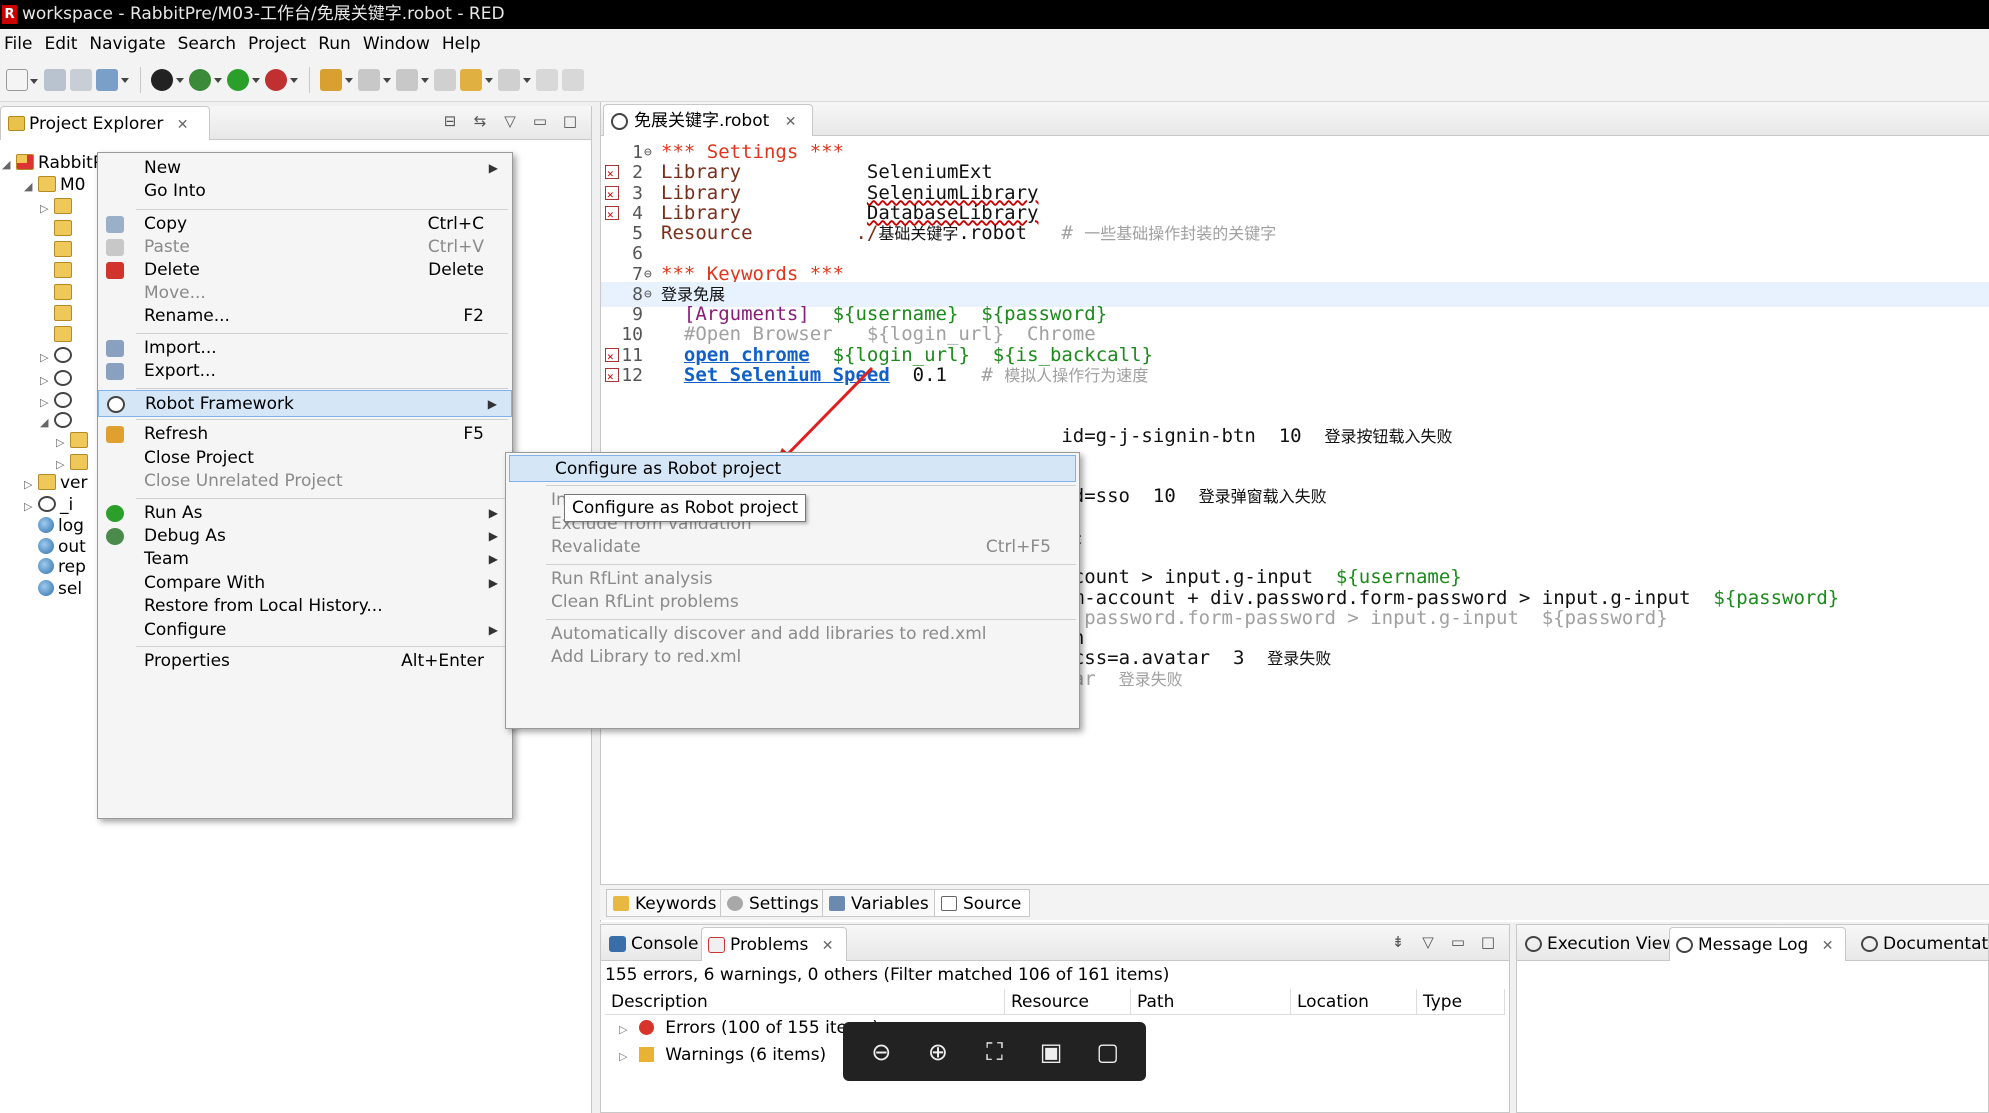 The width and height of the screenshot is (1989, 1113). I want to click on previous-annotation-icon, so click(412, 79).